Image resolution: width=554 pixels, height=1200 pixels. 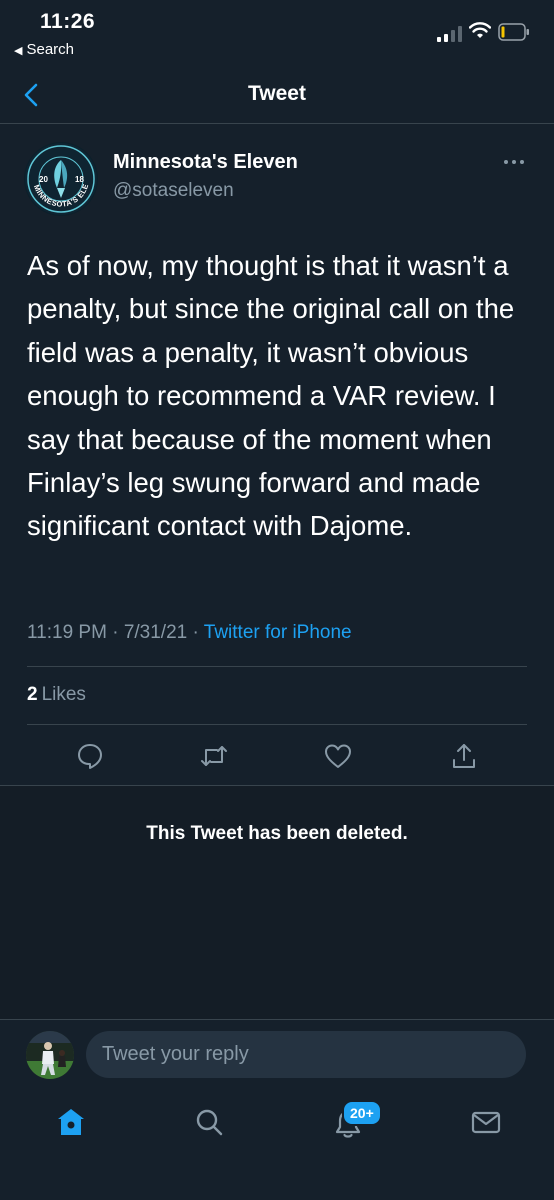 What do you see at coordinates (18, 51) in the screenshot?
I see `back-triangle-icon: ◀` at bounding box center [18, 51].